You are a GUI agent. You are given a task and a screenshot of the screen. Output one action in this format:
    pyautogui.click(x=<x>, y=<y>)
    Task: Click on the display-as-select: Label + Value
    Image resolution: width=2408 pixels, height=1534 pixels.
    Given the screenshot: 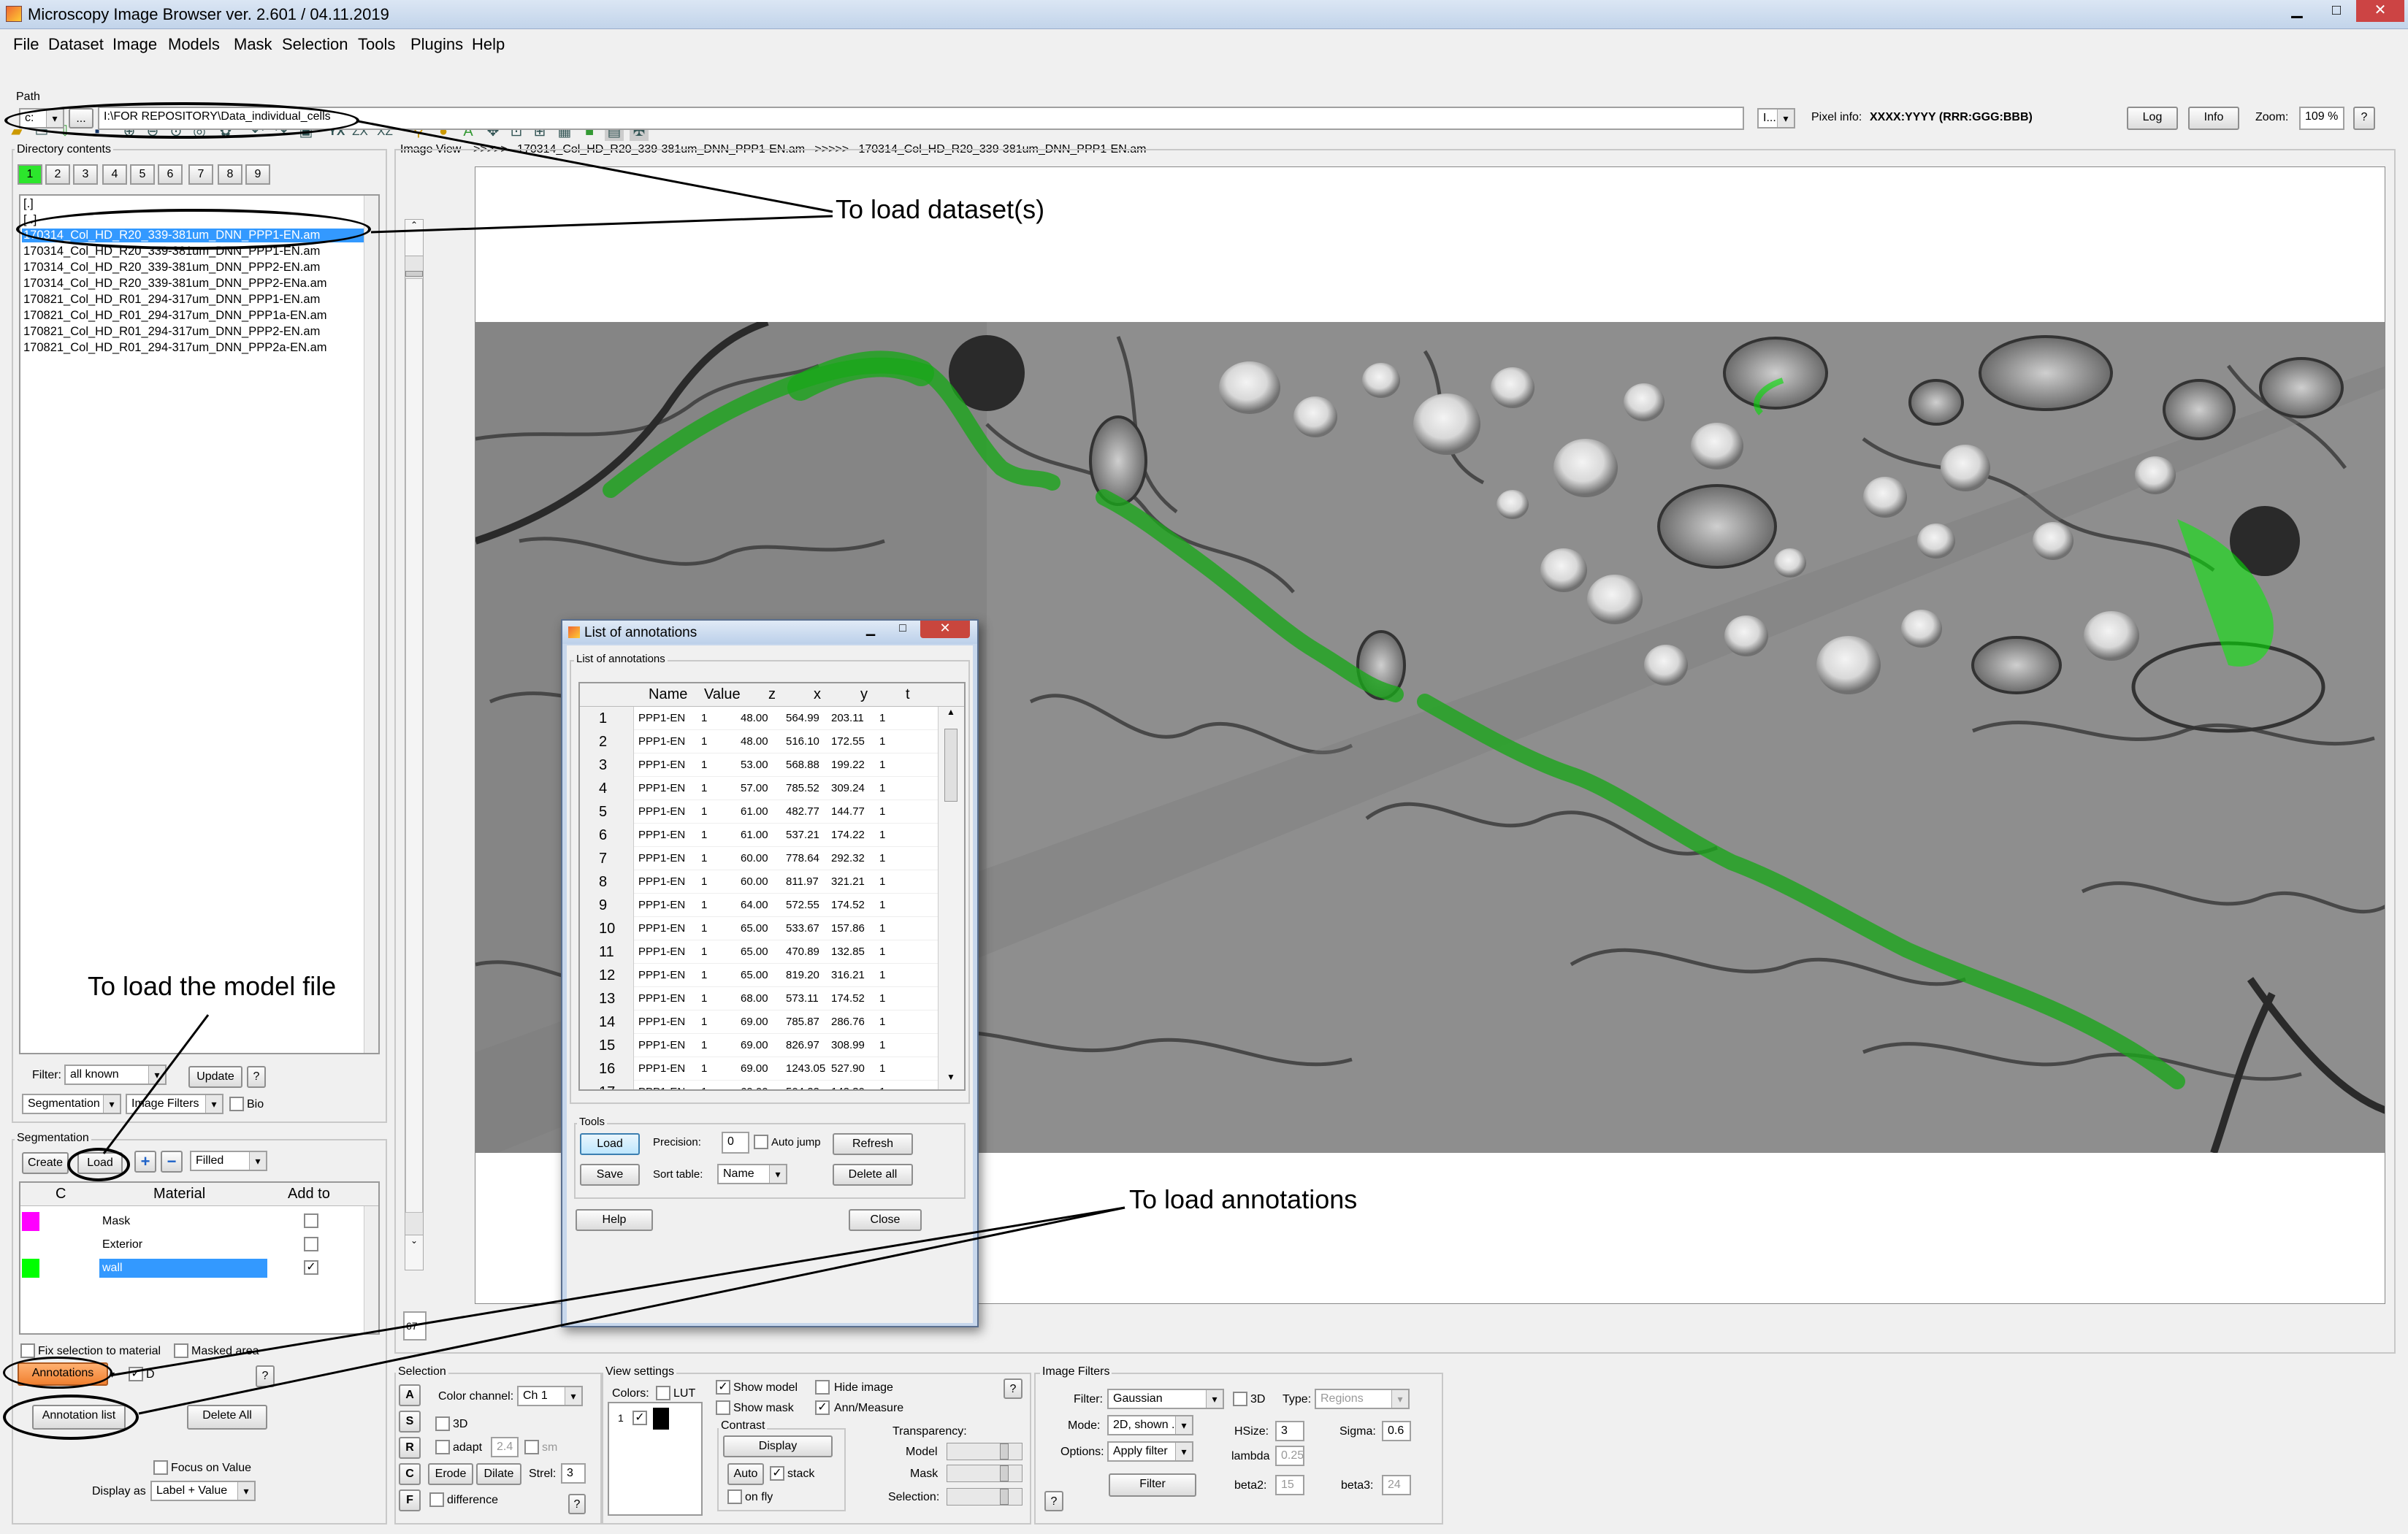 What is the action you would take?
    pyautogui.click(x=203, y=1491)
    